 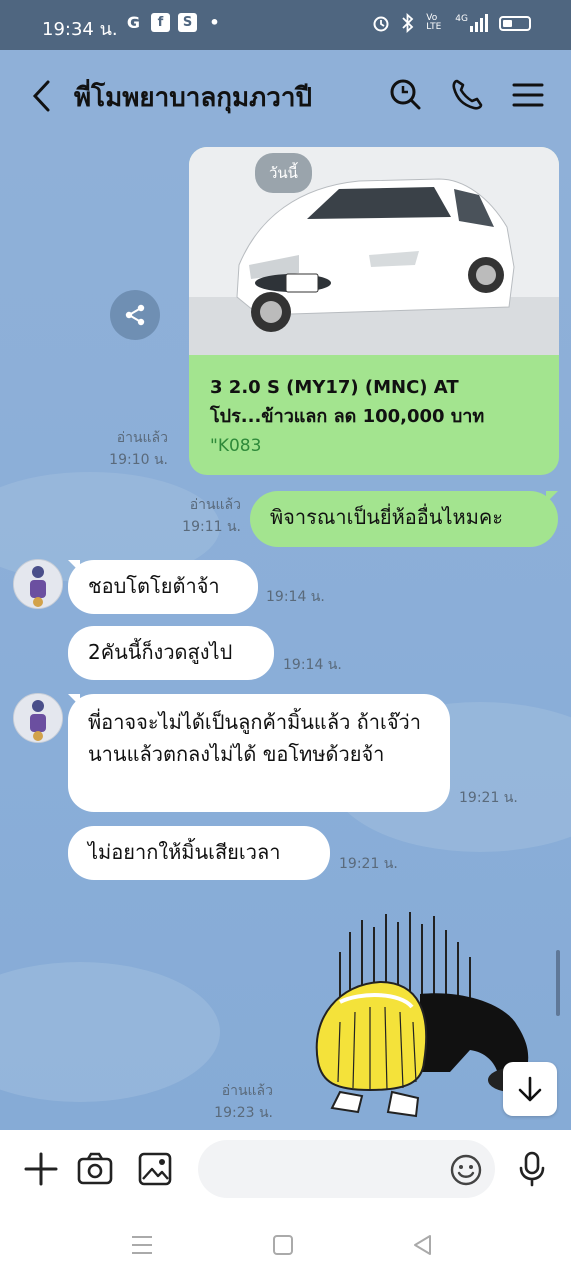 What do you see at coordinates (552, 497) in the screenshot?
I see `bubble-tail` at bounding box center [552, 497].